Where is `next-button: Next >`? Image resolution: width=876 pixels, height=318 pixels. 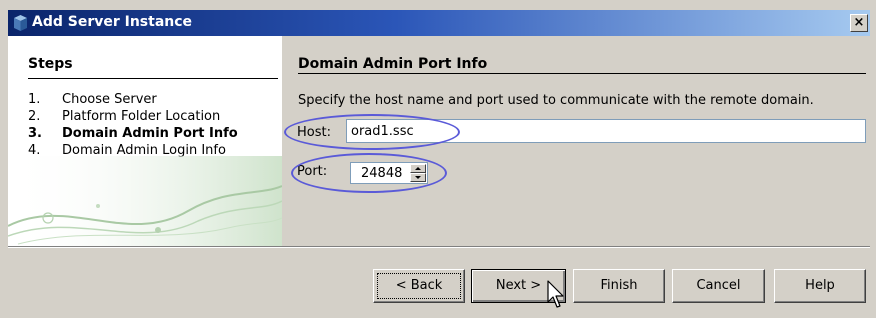
next-button: Next > is located at coordinates (518, 286).